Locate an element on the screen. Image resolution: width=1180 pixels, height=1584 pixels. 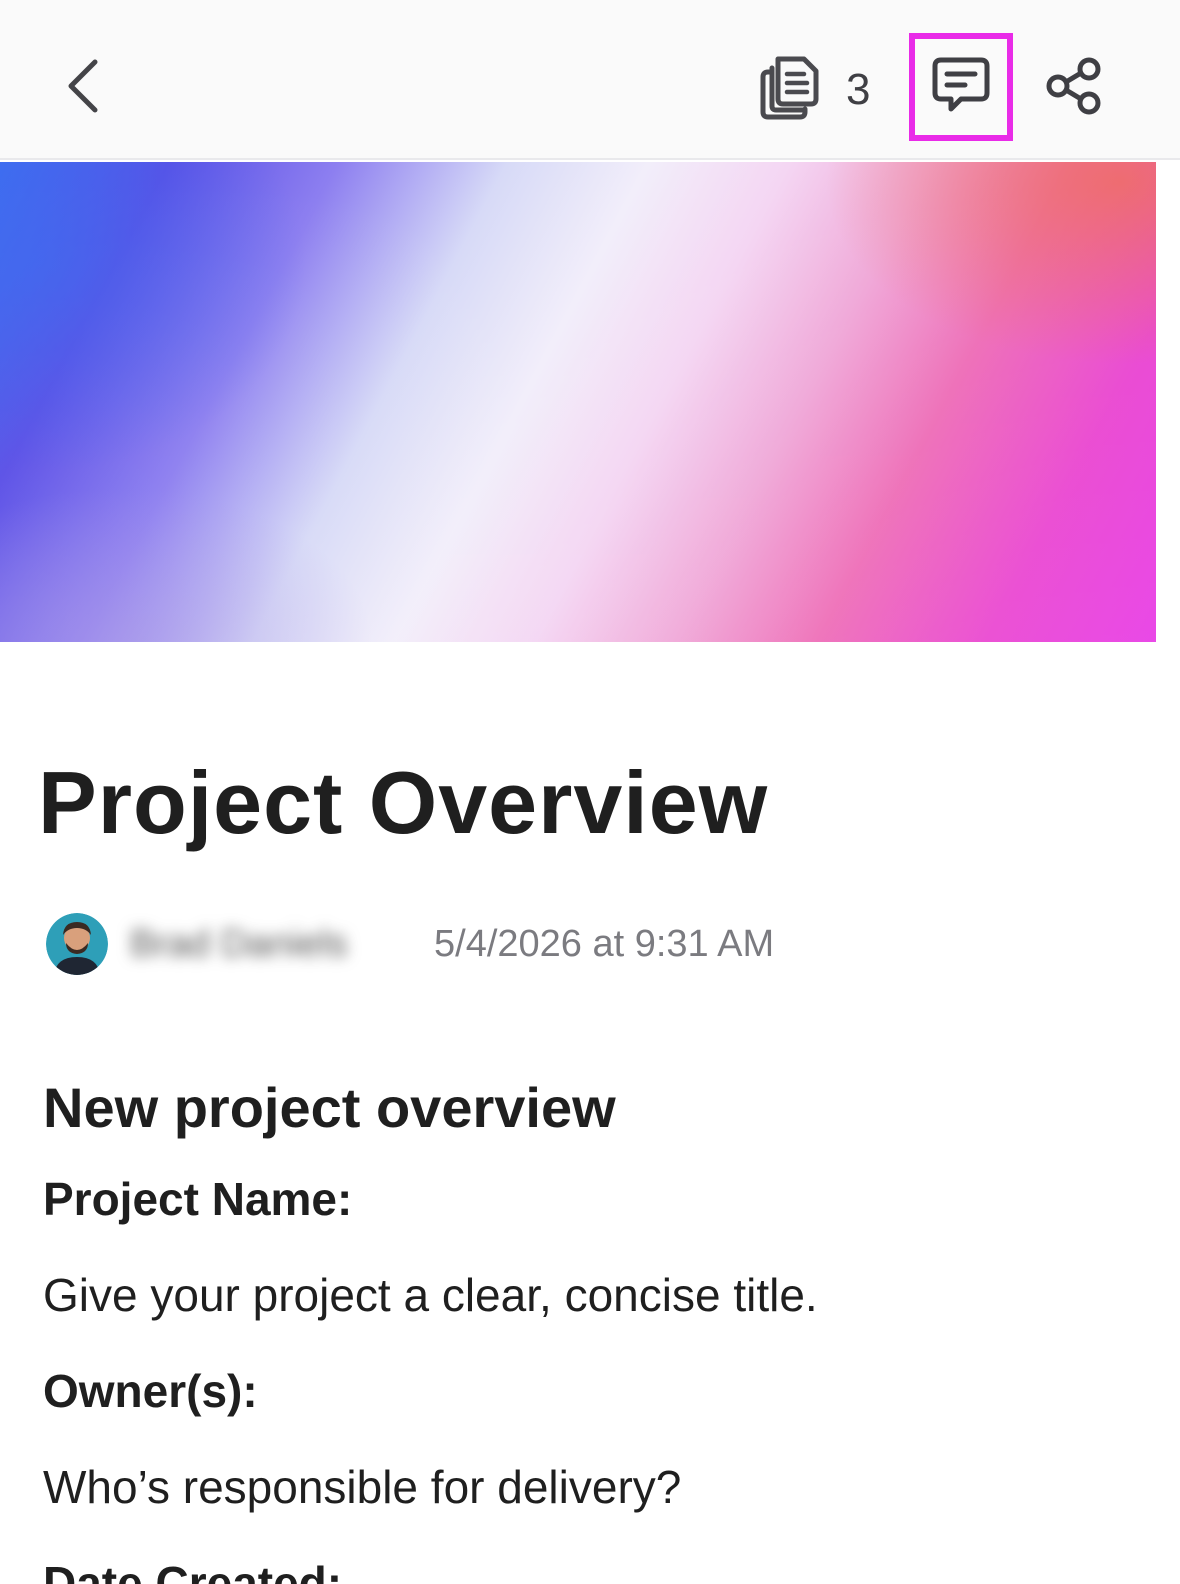
document-stack-icon is located at coordinates (791, 90).